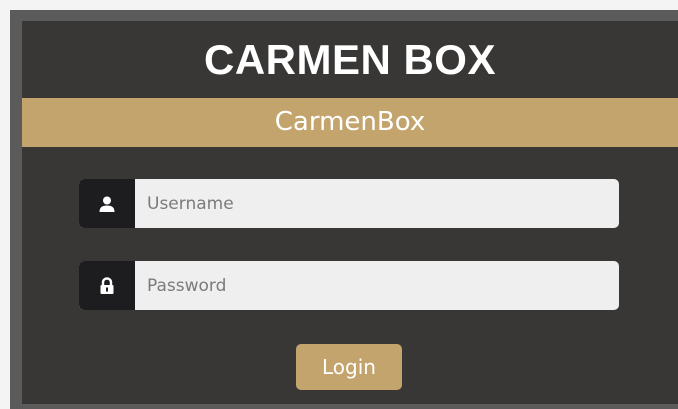 The image size is (678, 409). I want to click on password-field, so click(349, 285).